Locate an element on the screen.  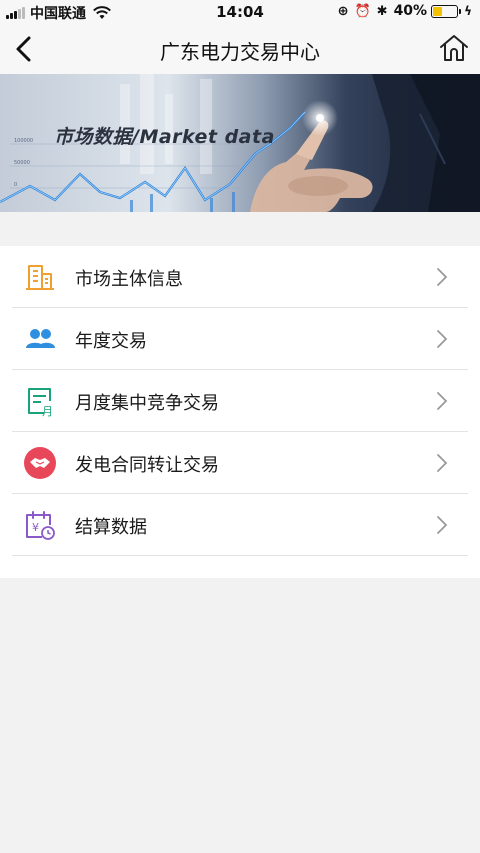
menu-item-annual-trading: 年度交易 is located at coordinates (240, 339).